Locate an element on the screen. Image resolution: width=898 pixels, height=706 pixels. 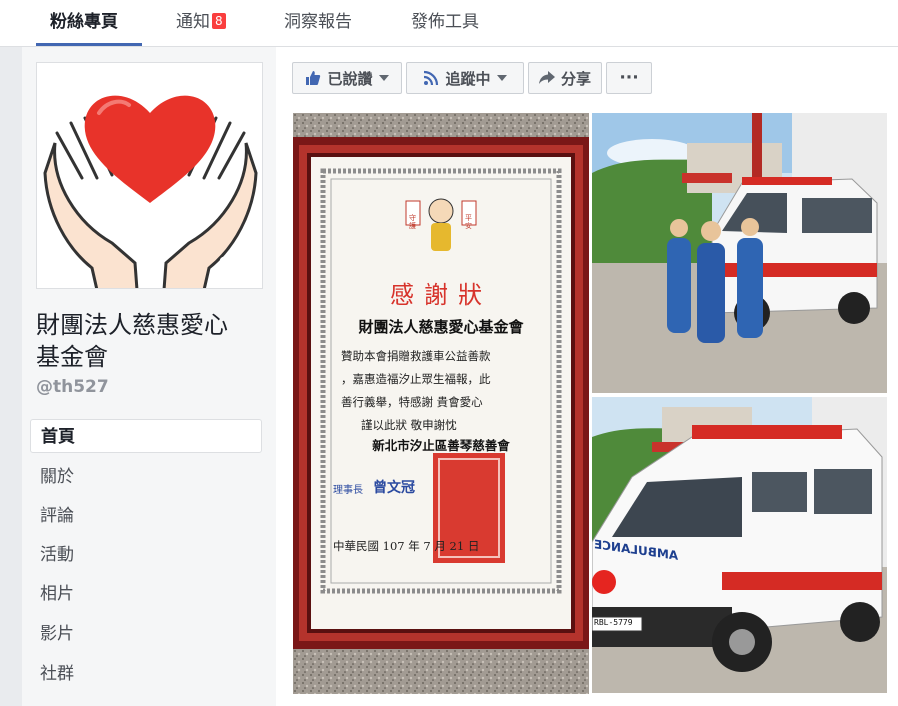
share-button: 分享 is located at coordinates (565, 78).